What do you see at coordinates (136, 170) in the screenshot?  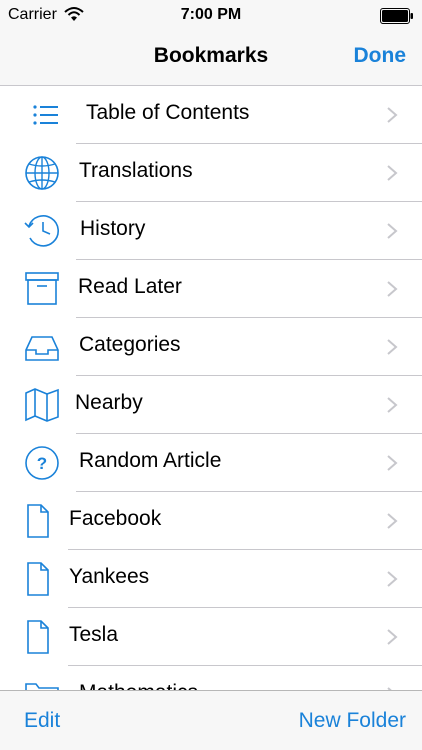 I see `list-item-label: Translations` at bounding box center [136, 170].